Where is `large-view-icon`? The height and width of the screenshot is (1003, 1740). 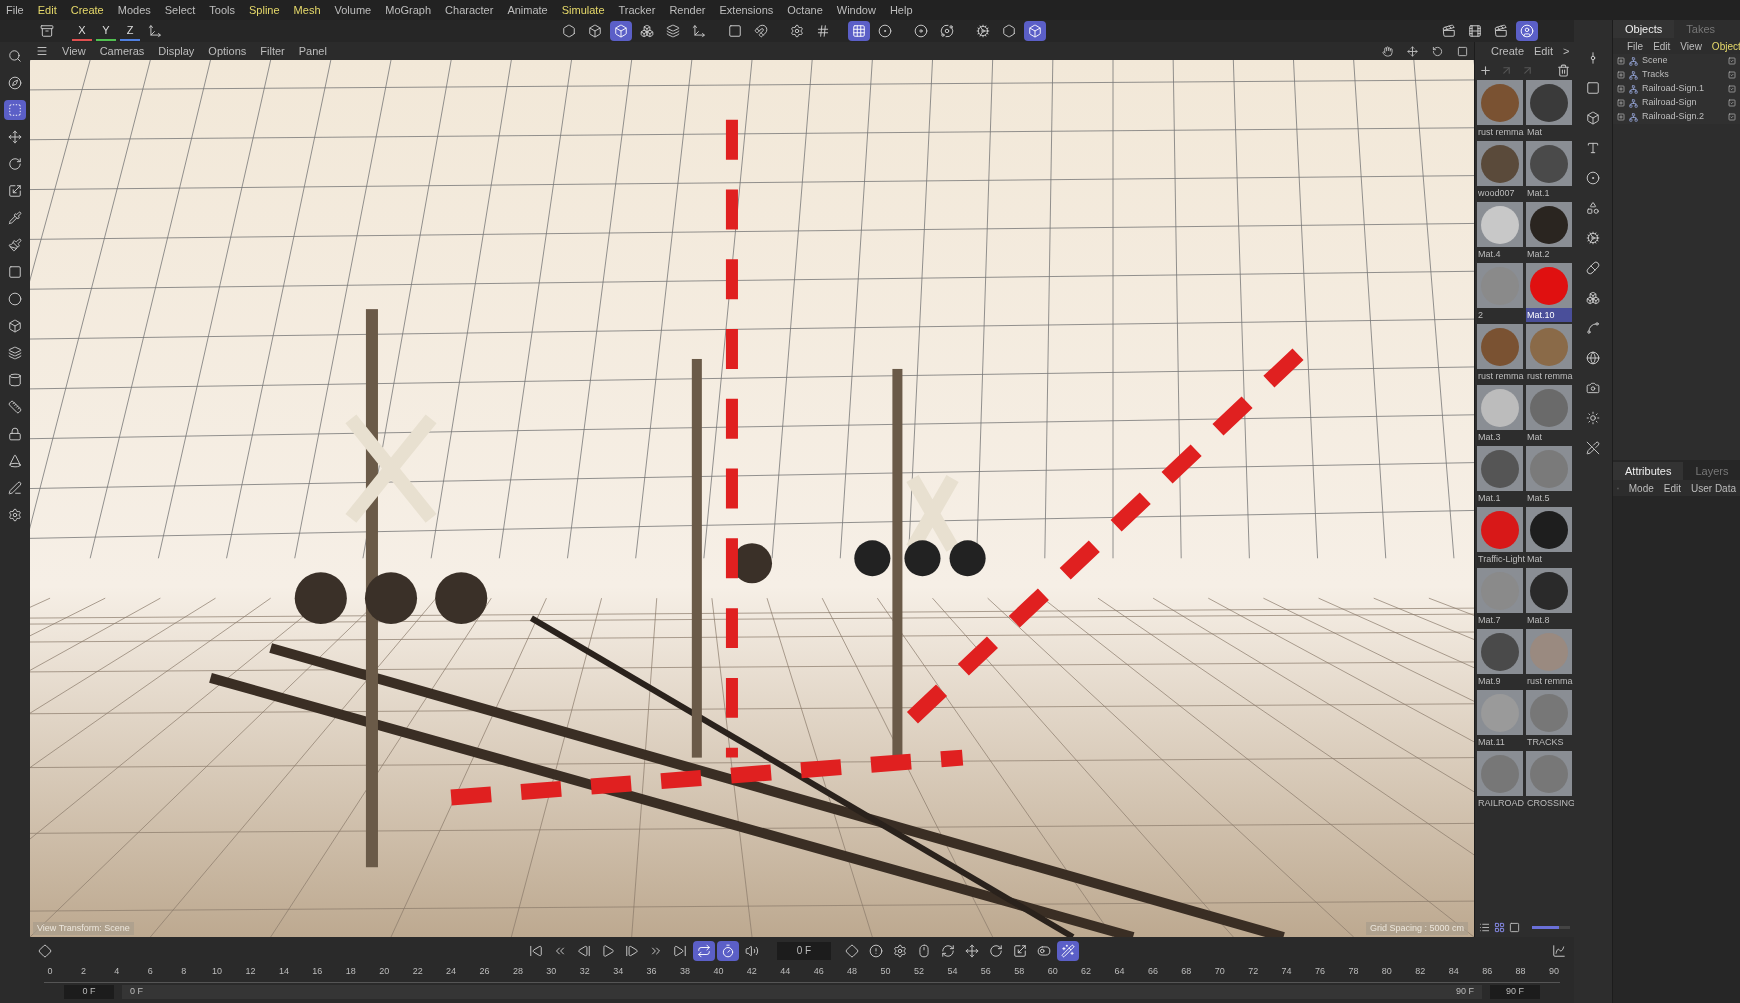 large-view-icon is located at coordinates (1514, 927).